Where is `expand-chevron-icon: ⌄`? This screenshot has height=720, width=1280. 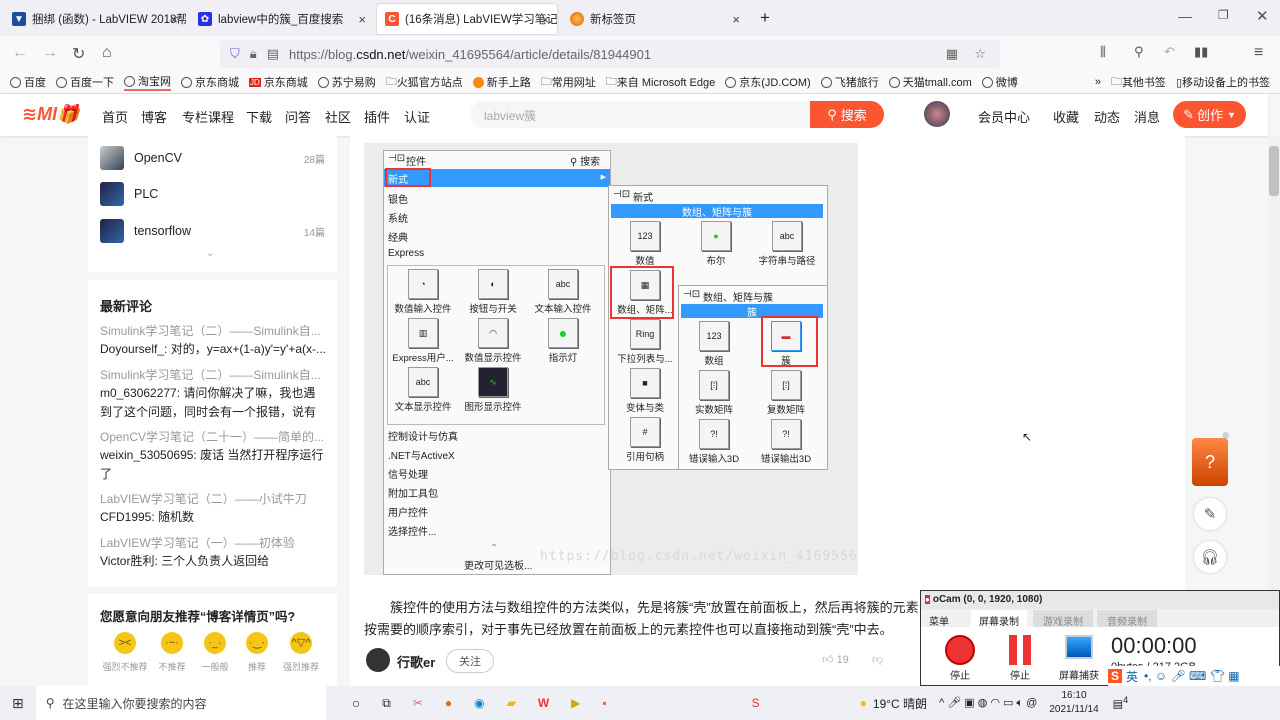 expand-chevron-icon: ⌄ is located at coordinates (210, 253).